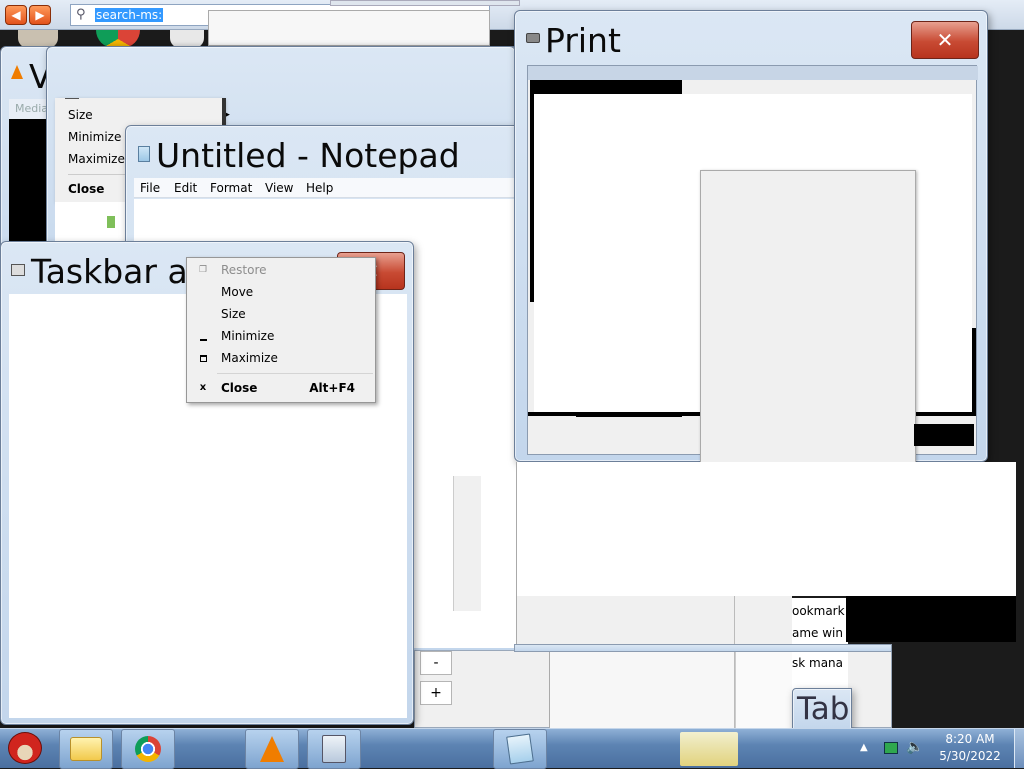 This screenshot has width=1024, height=769. Describe the element at coordinates (81, 14) in the screenshot. I see `search-icon: ⚲` at that location.